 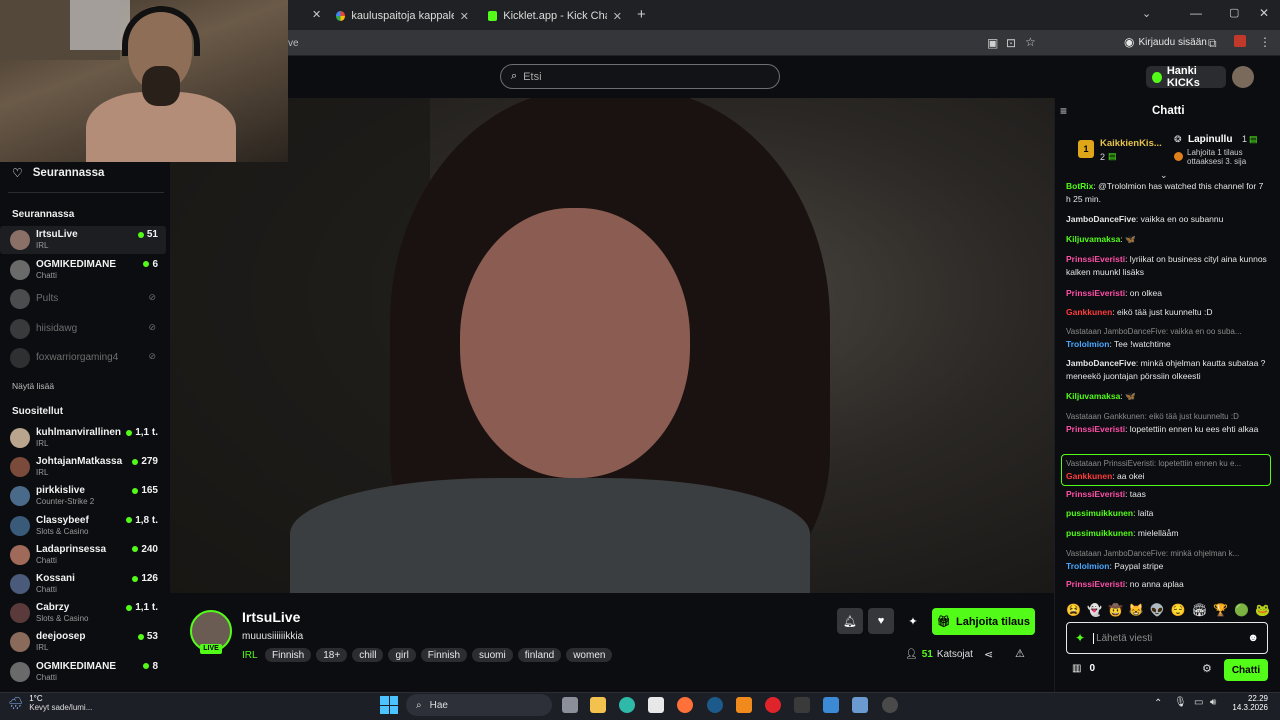 I want to click on new-tab-icon: +, so click(x=641, y=14).